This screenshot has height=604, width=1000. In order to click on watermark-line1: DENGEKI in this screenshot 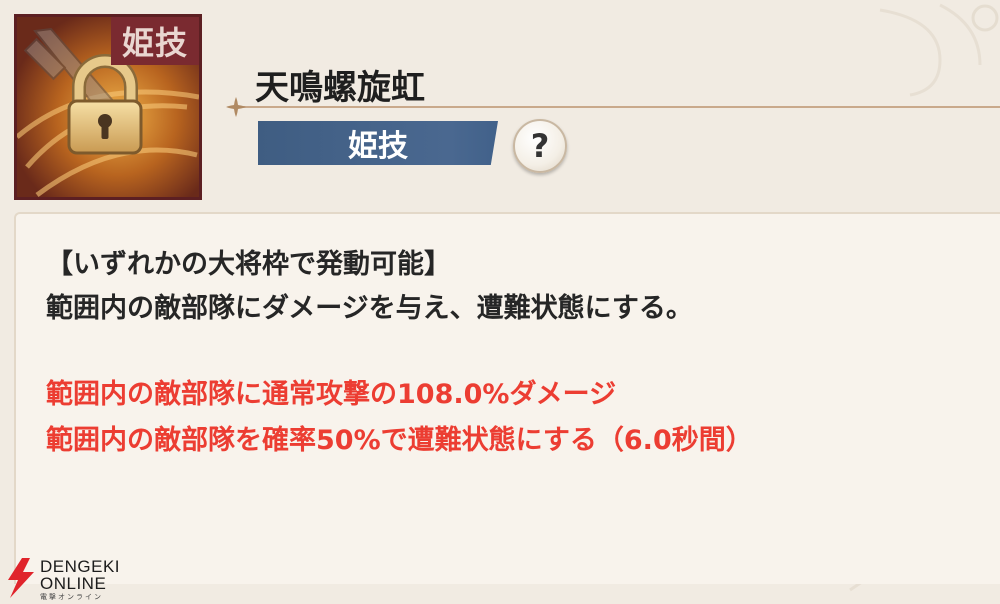, I will do `click(80, 566)`.